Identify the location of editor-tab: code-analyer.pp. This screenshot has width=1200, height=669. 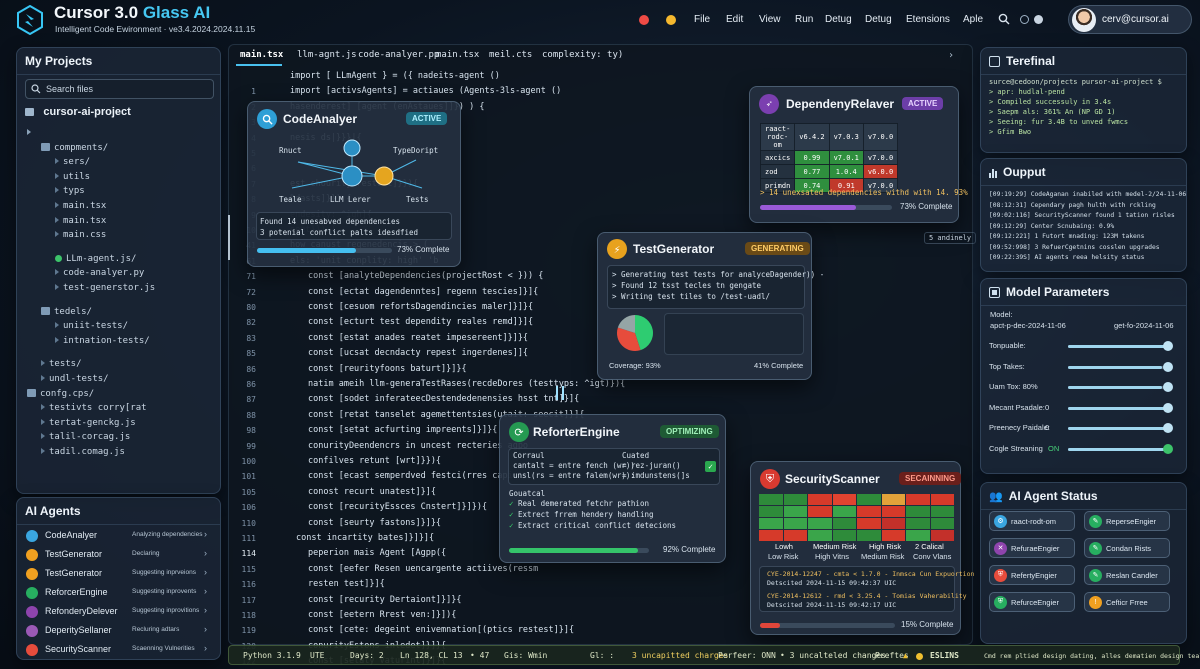
(398, 55).